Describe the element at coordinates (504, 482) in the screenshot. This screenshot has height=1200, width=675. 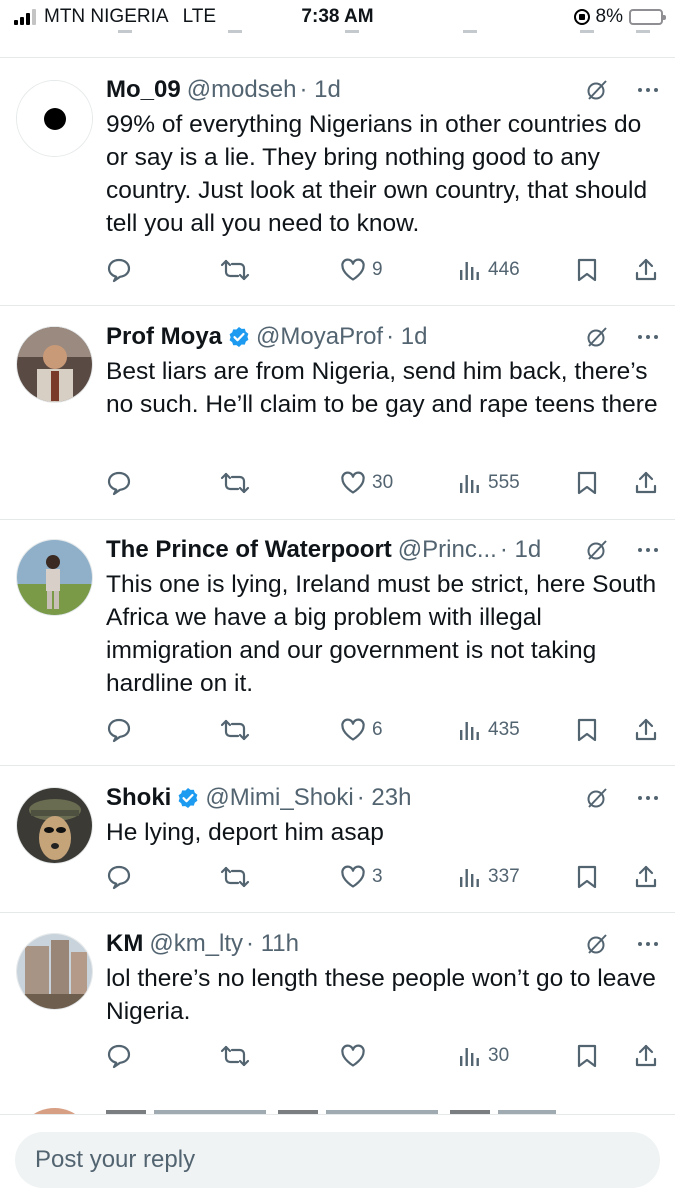
I see `view-count: 555` at that location.